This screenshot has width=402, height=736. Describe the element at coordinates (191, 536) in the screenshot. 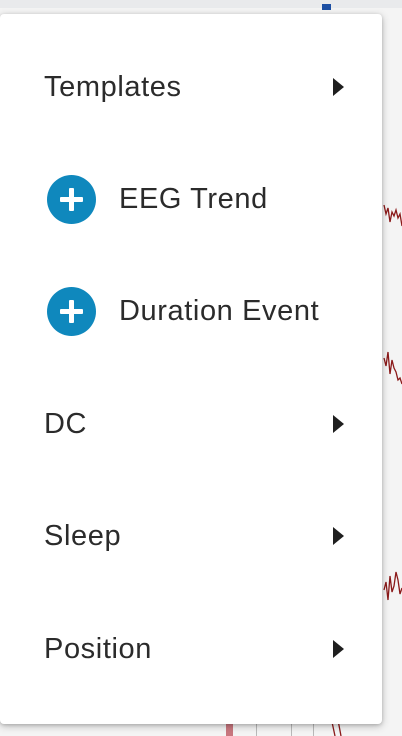

I see `menu-item-sleep: Sleep` at that location.